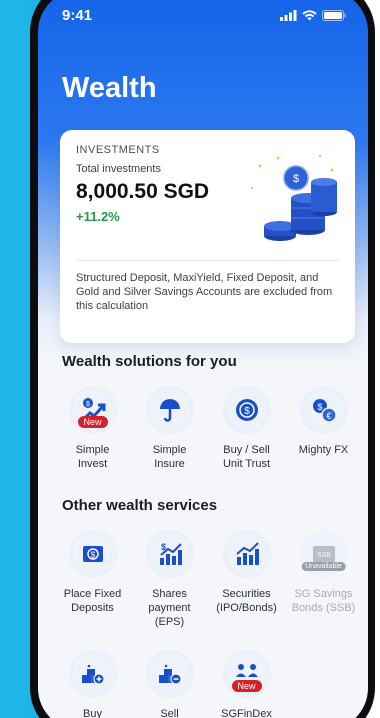 The width and height of the screenshot is (380, 718). I want to click on sg-savings-bonds-item: SSB Unavailable SG Savings Bonds (SSB), so click(323, 579).